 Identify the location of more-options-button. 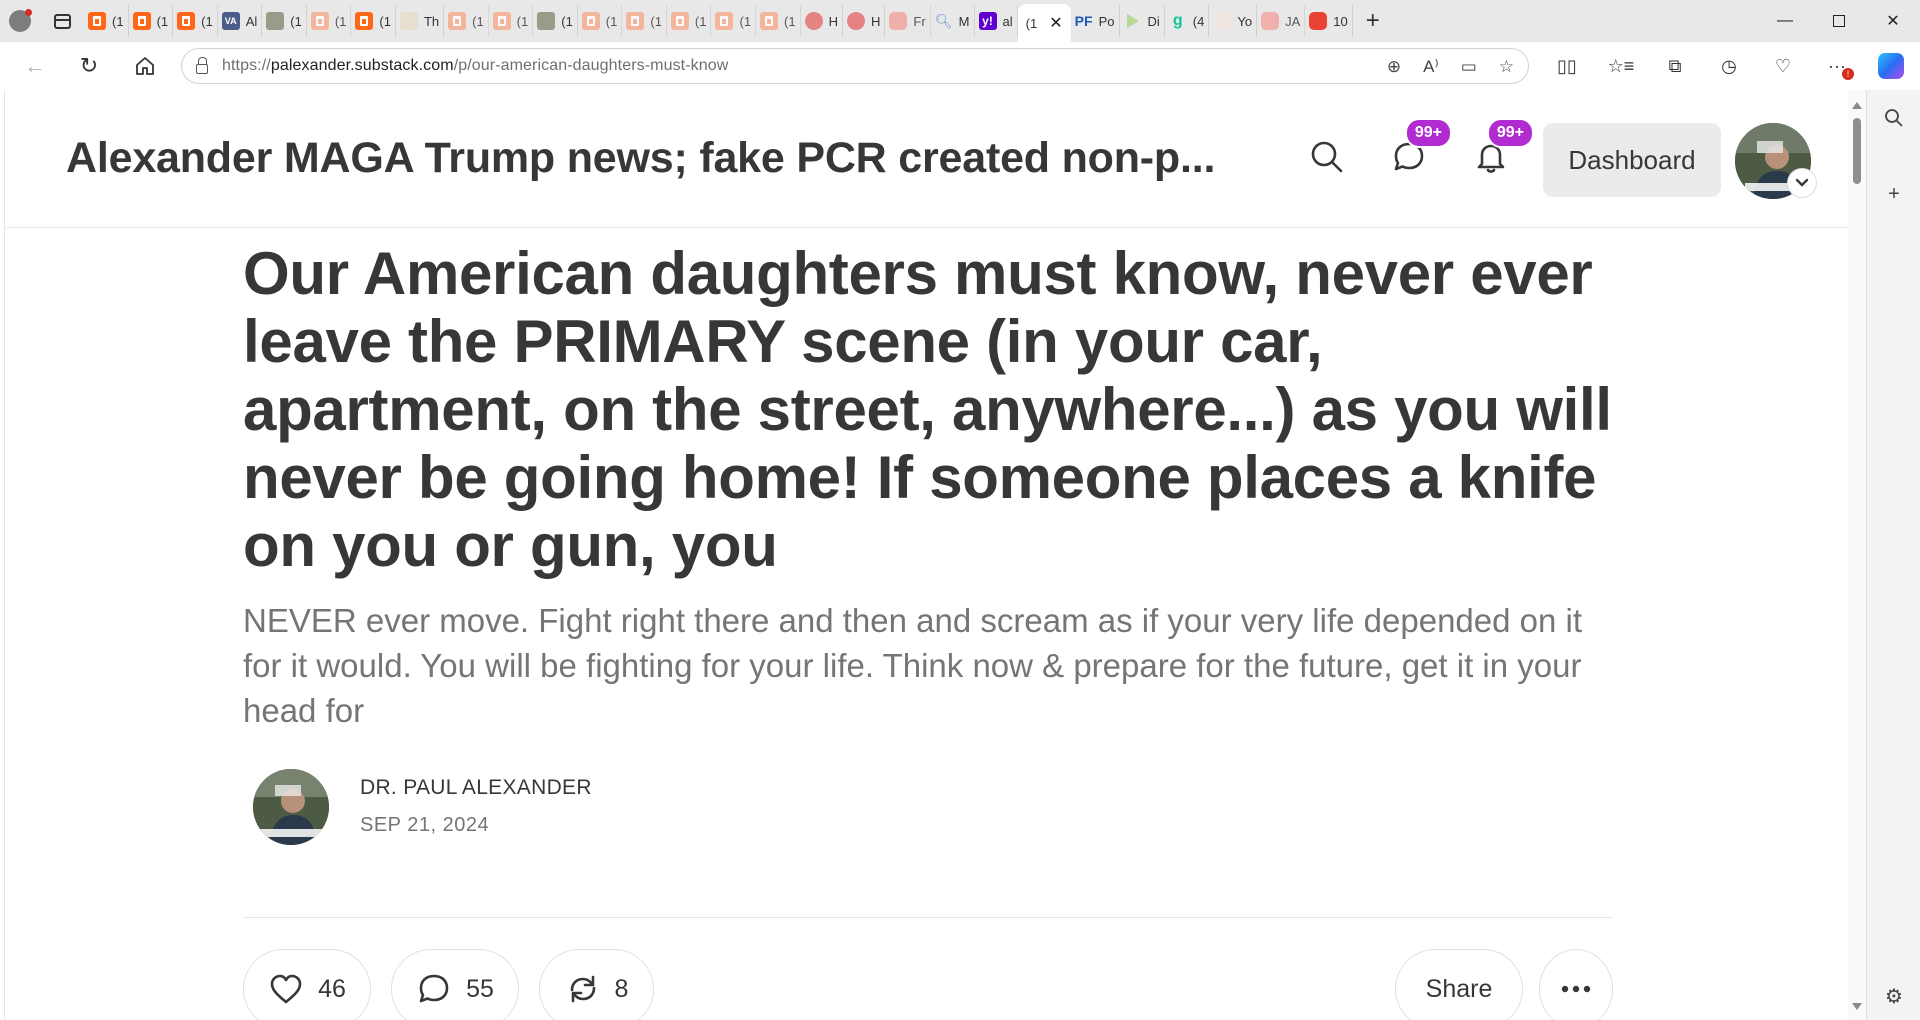
(1576, 984).